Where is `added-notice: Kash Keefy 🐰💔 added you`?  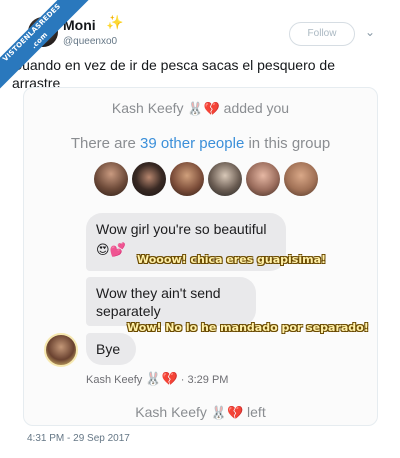
added-notice: Kash Keefy 🐰💔 added you is located at coordinates (200, 108).